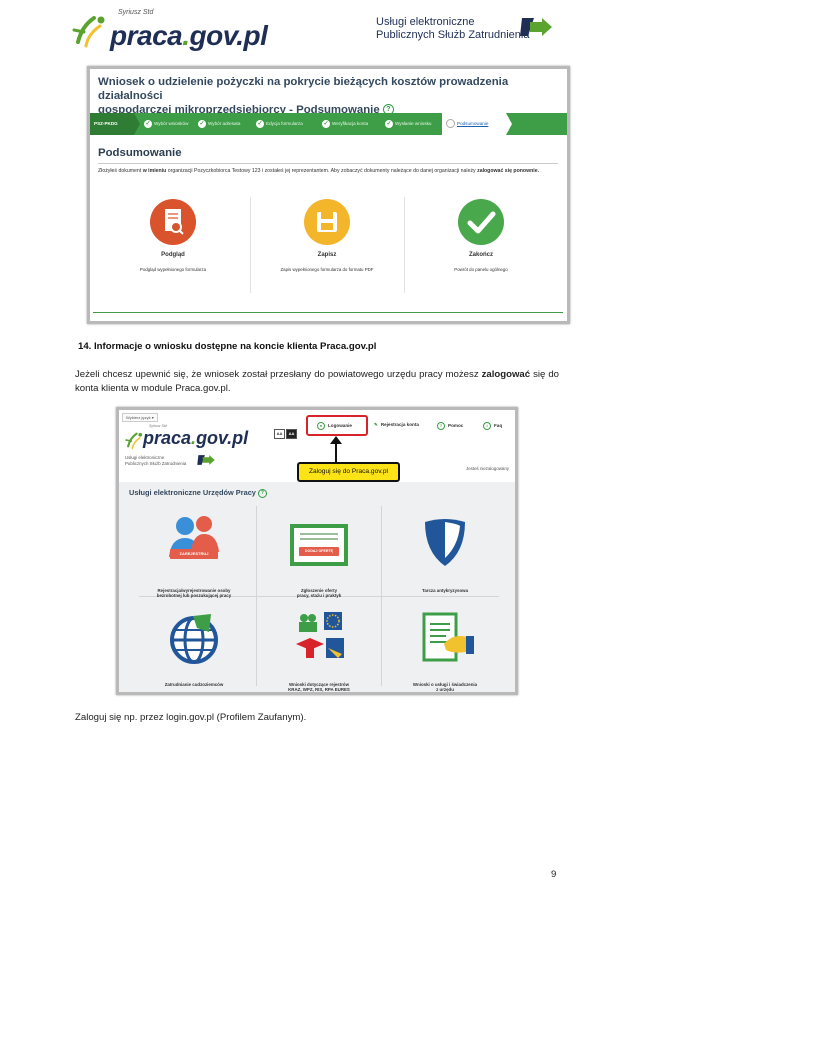 The height and width of the screenshot is (1056, 816). I want to click on tile-line-2: KRAZ, WPZ, RIS, RPA EURES, so click(319, 689).